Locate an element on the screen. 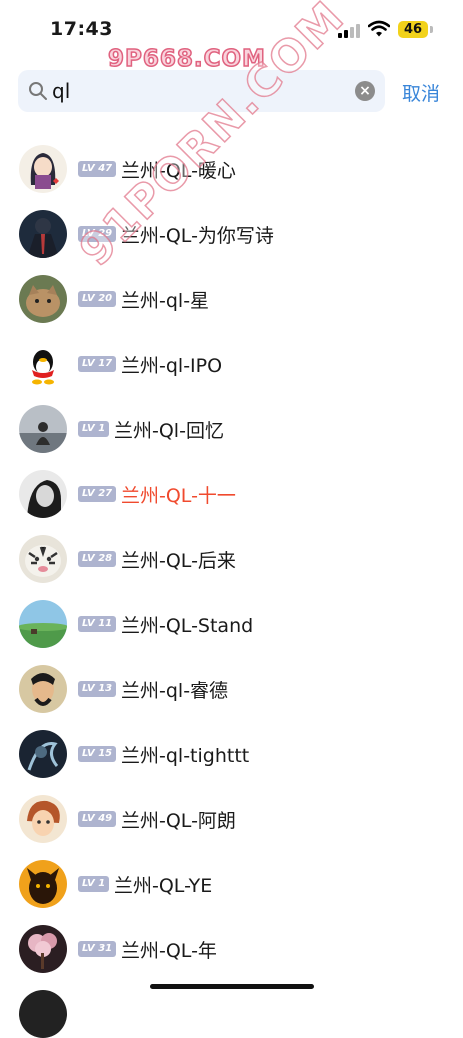  search-icon is located at coordinates (38, 91).